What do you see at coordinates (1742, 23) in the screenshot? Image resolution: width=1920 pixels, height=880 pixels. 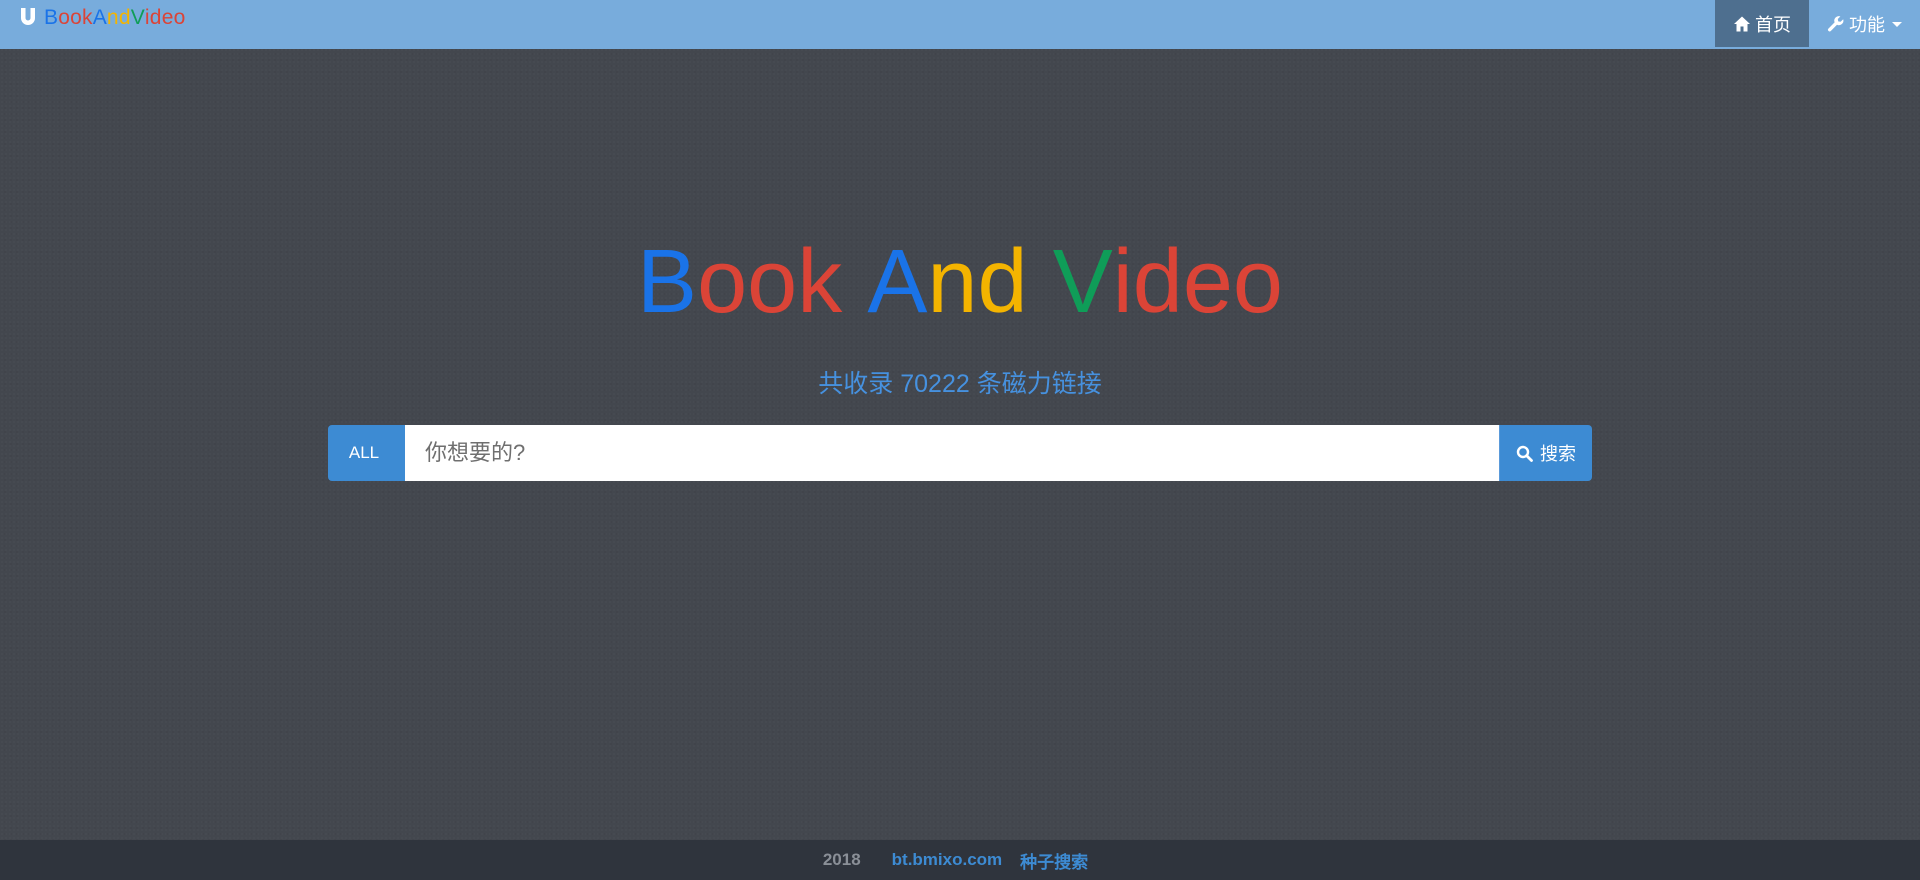 I see `home-icon` at bounding box center [1742, 23].